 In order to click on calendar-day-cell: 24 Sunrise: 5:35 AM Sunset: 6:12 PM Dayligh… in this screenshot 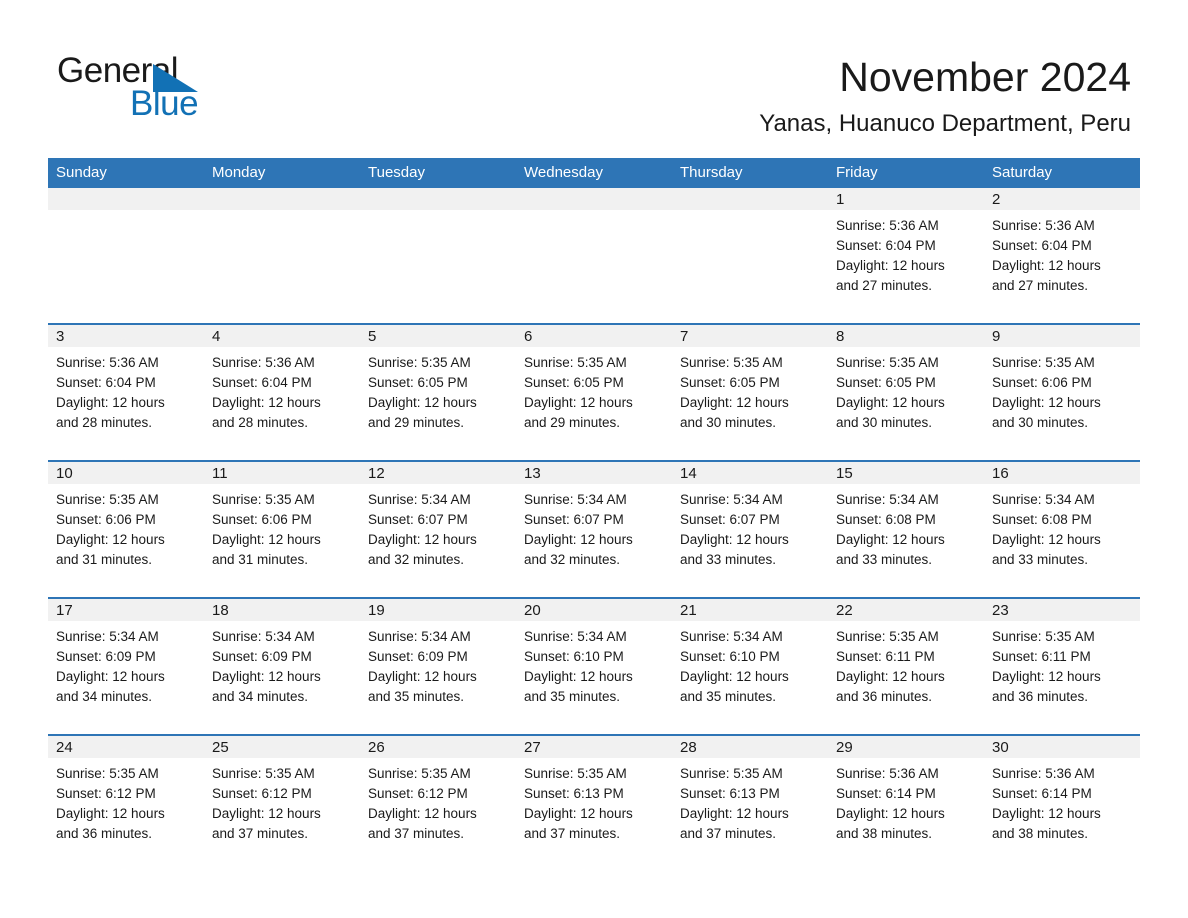, I will do `click(126, 803)`.